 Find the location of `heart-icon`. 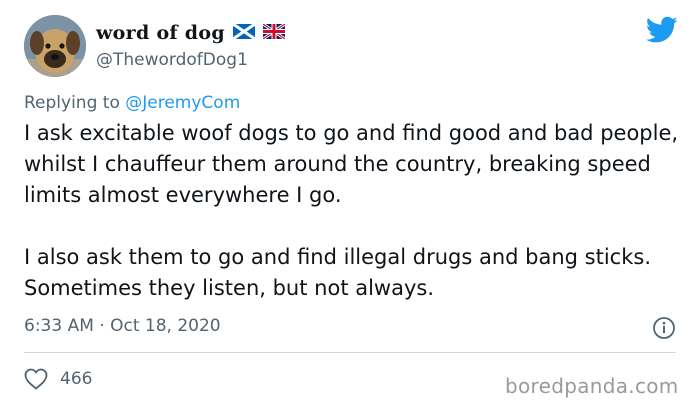

heart-icon is located at coordinates (36, 381).